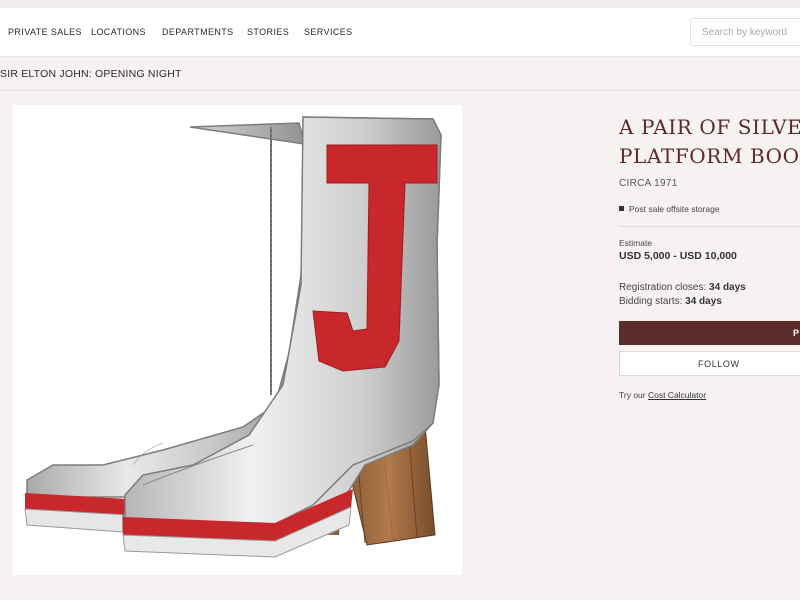  What do you see at coordinates (198, 32) in the screenshot?
I see `nav-departments: DEPARTMENTS` at bounding box center [198, 32].